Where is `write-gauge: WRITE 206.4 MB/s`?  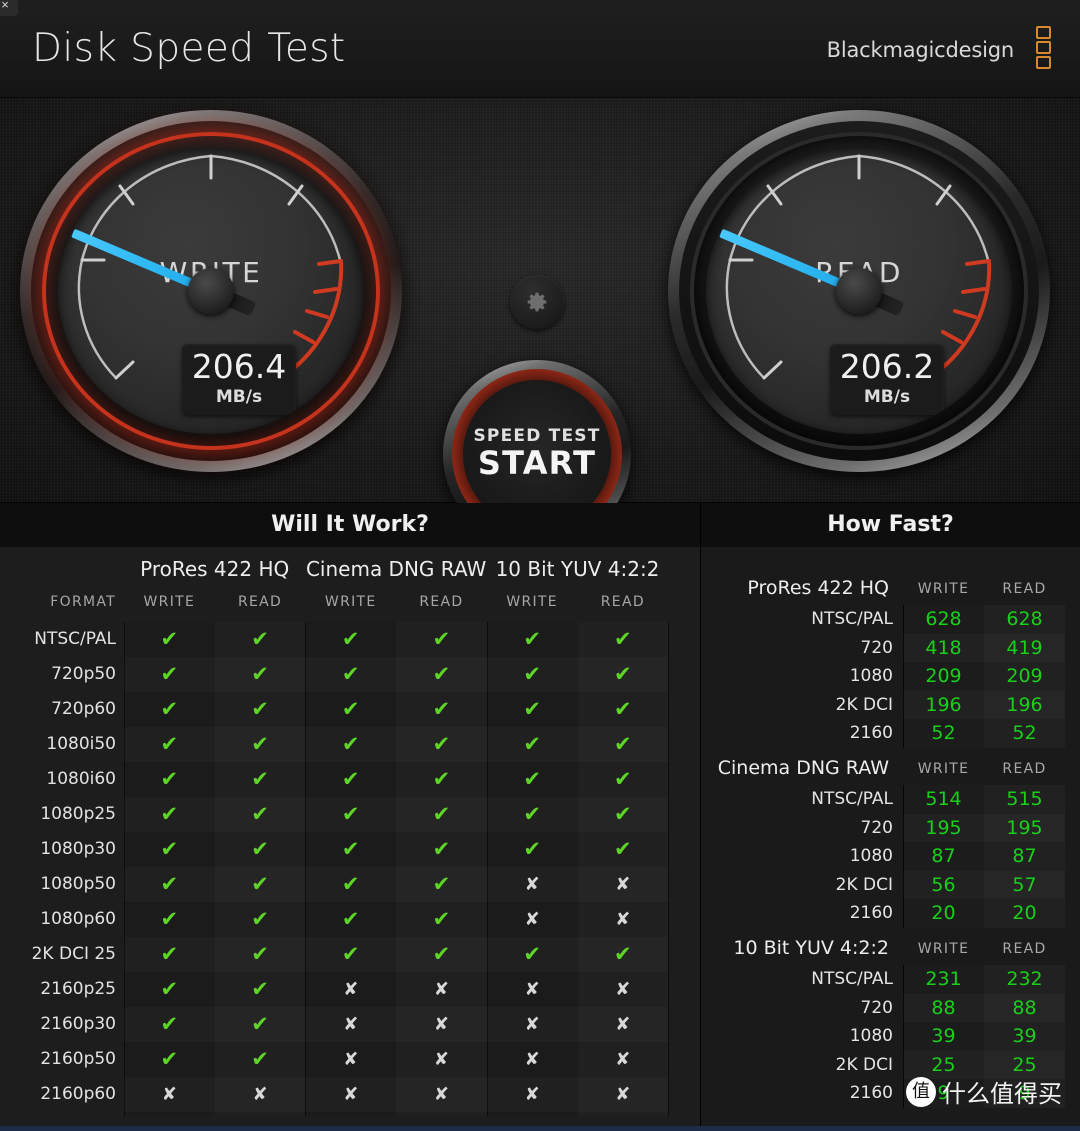 write-gauge: WRITE 206.4 MB/s is located at coordinates (211, 291).